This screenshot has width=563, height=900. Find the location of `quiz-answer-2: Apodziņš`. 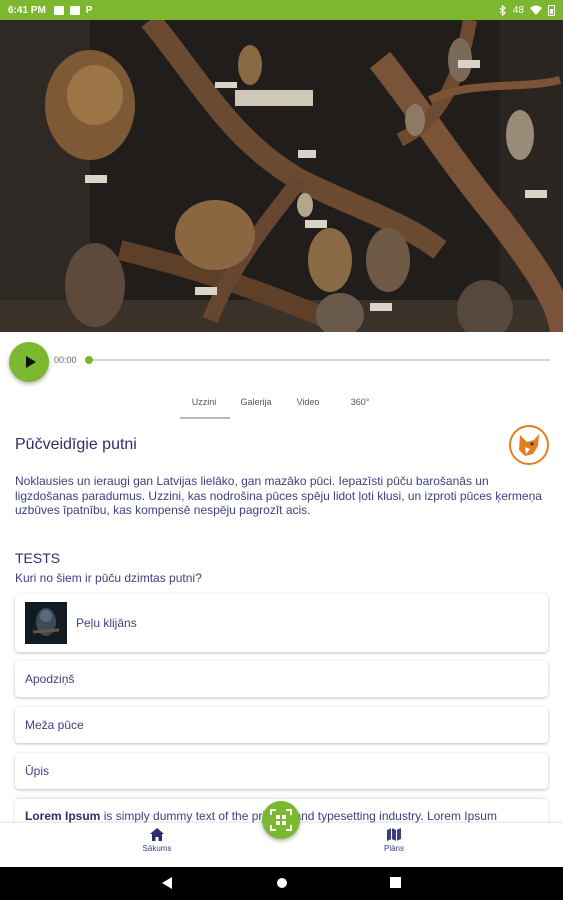

quiz-answer-2: Apodziņš is located at coordinates (281, 679).